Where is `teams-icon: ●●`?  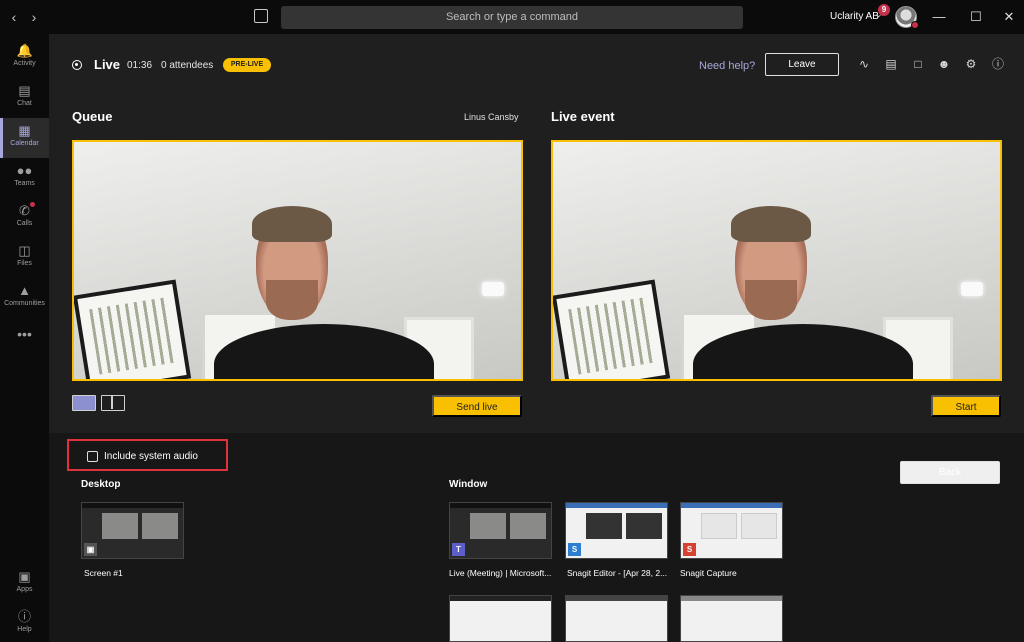 teams-icon: ●● is located at coordinates (24, 170).